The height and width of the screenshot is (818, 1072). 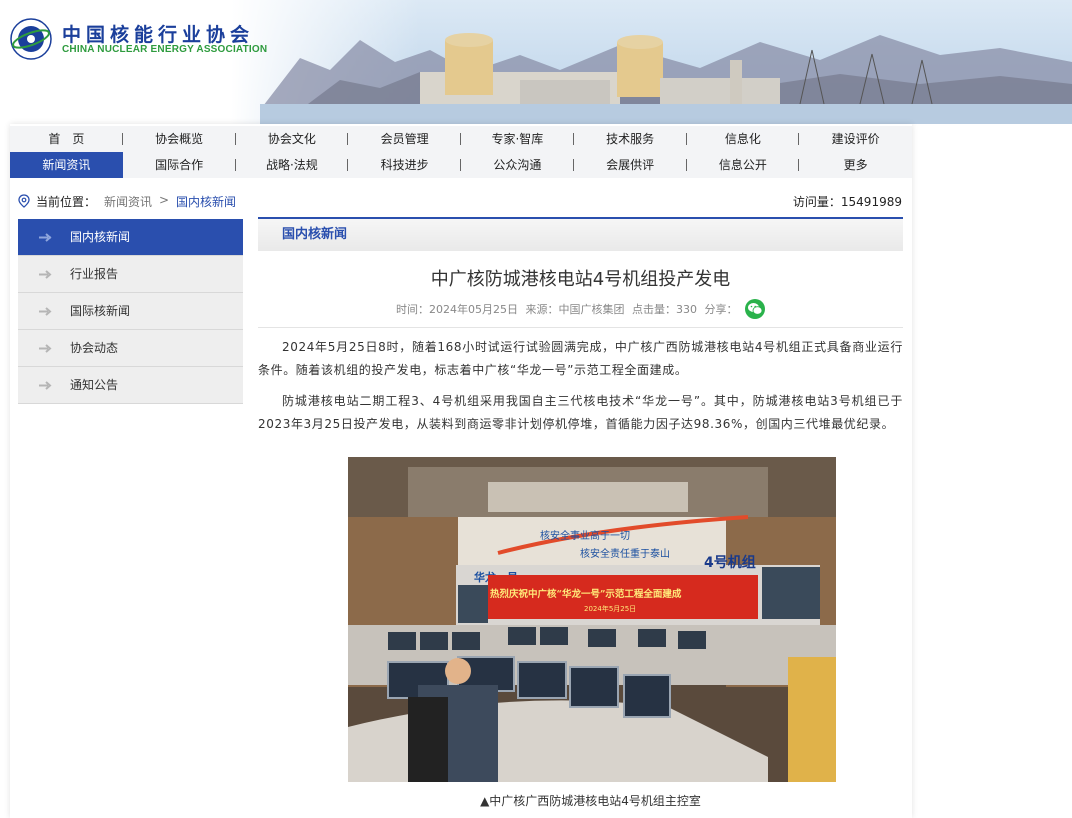 What do you see at coordinates (730, 562) in the screenshot?
I see `photo-wall-right-label: 4号机组` at bounding box center [730, 562].